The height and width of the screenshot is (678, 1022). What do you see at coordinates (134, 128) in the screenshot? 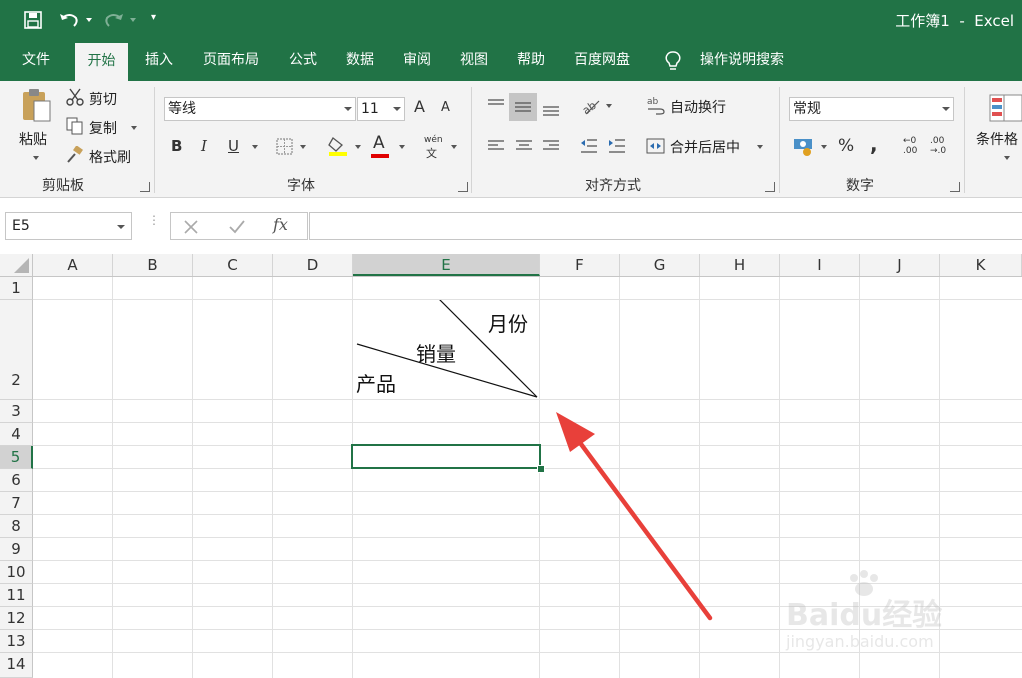
I see `copy-dropdown-icon` at bounding box center [134, 128].